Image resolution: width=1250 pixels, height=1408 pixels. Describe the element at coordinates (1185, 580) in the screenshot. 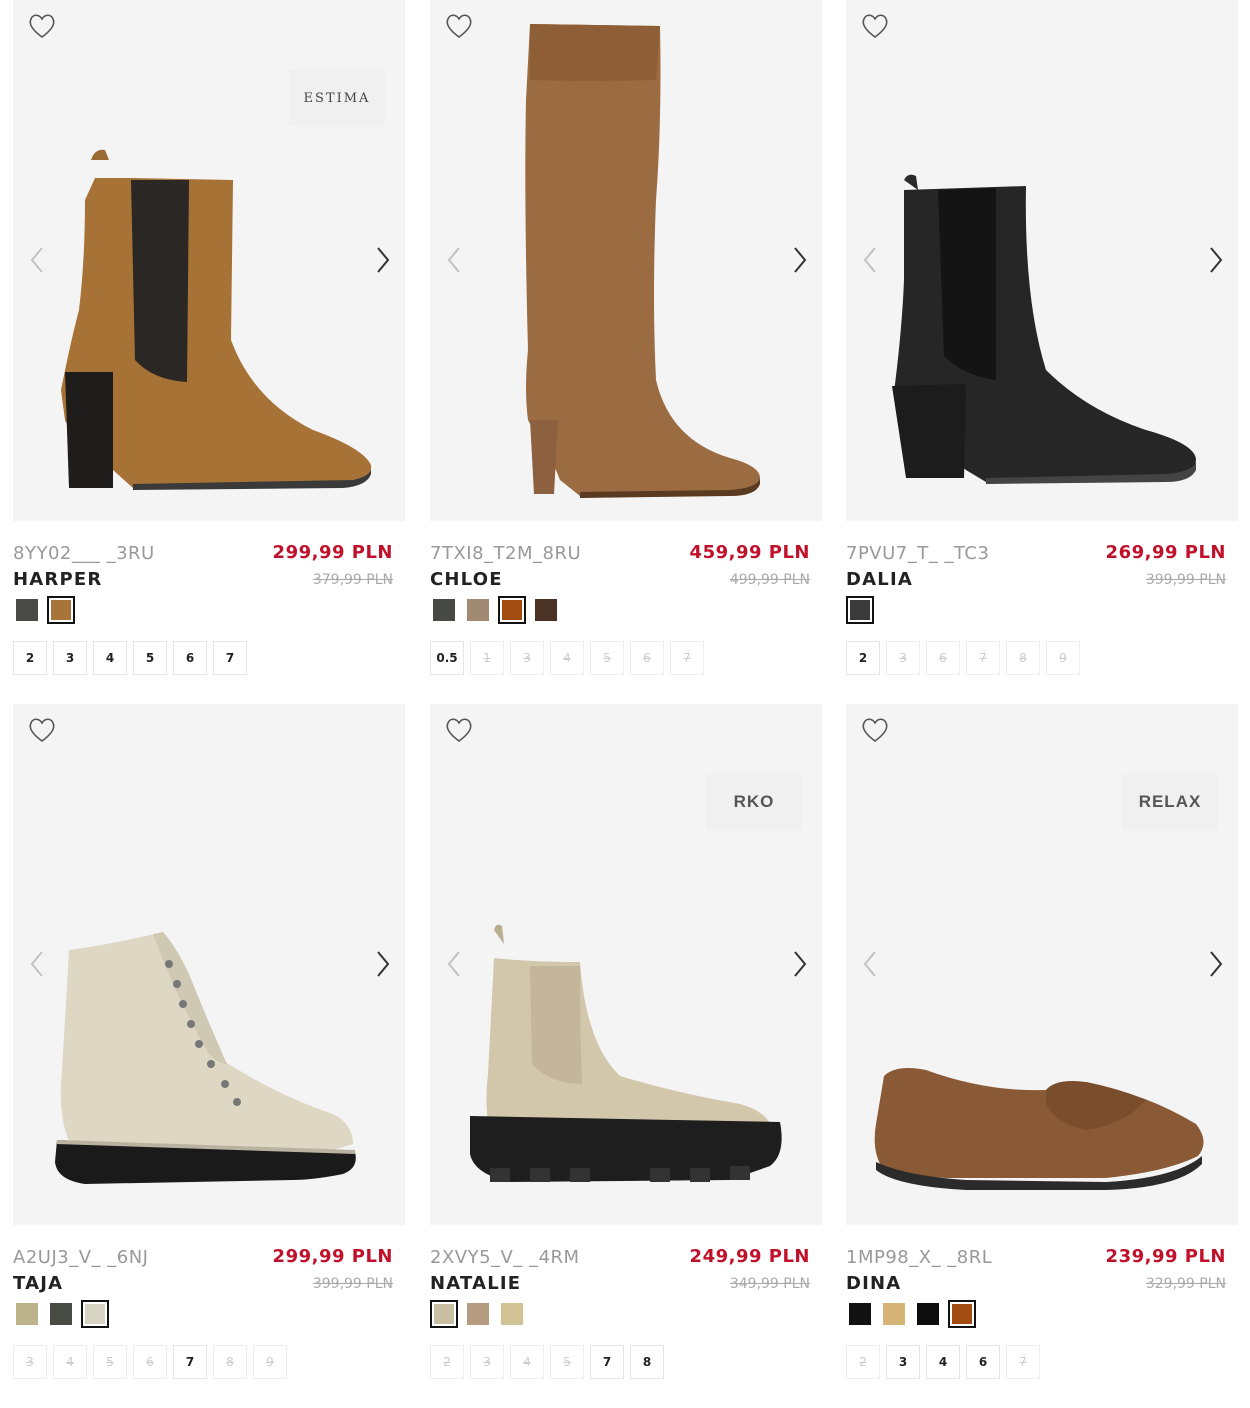

I see `product-old-price: 399,99 PLN` at that location.